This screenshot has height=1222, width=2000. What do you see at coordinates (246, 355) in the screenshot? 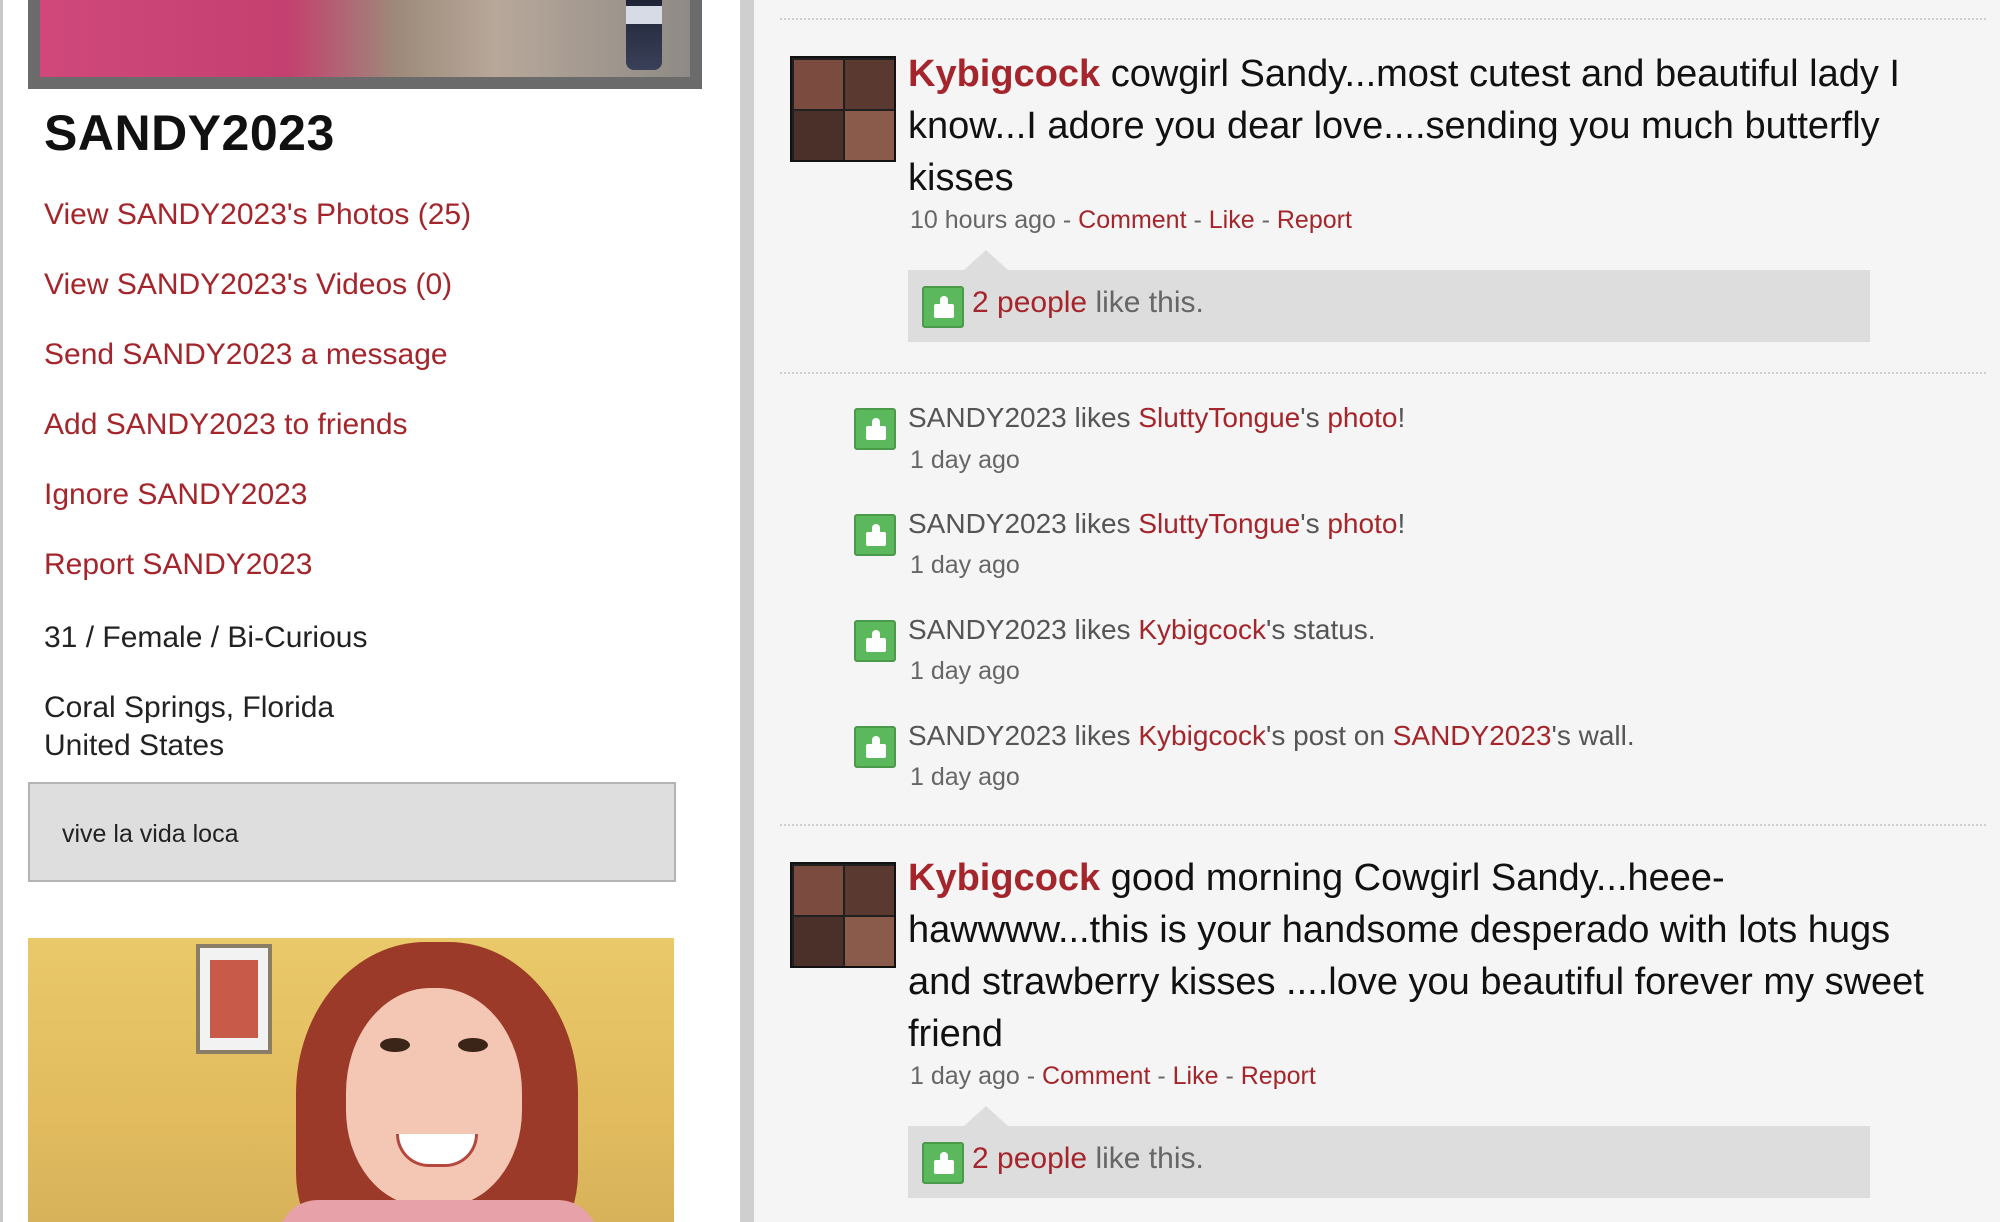
I see `send-message-link: Send SANDY2023 a message` at bounding box center [246, 355].